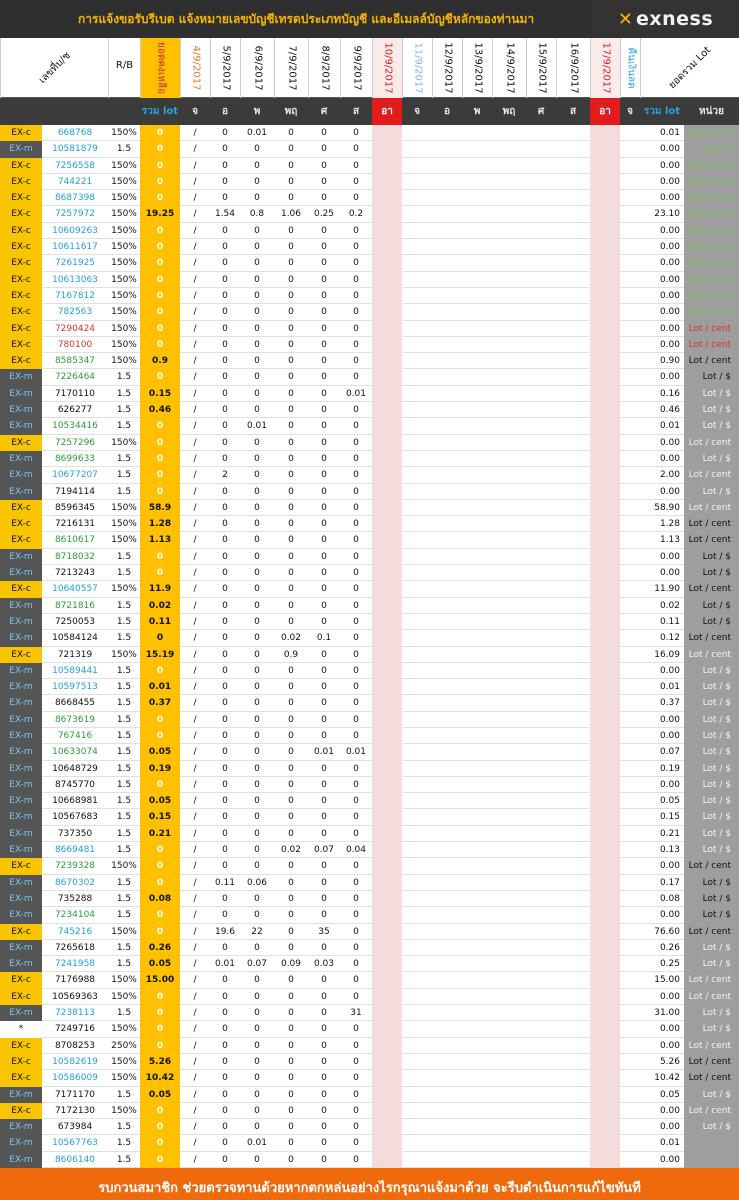  What do you see at coordinates (291, 850) in the screenshot?
I see `day-value: 0.02` at bounding box center [291, 850].